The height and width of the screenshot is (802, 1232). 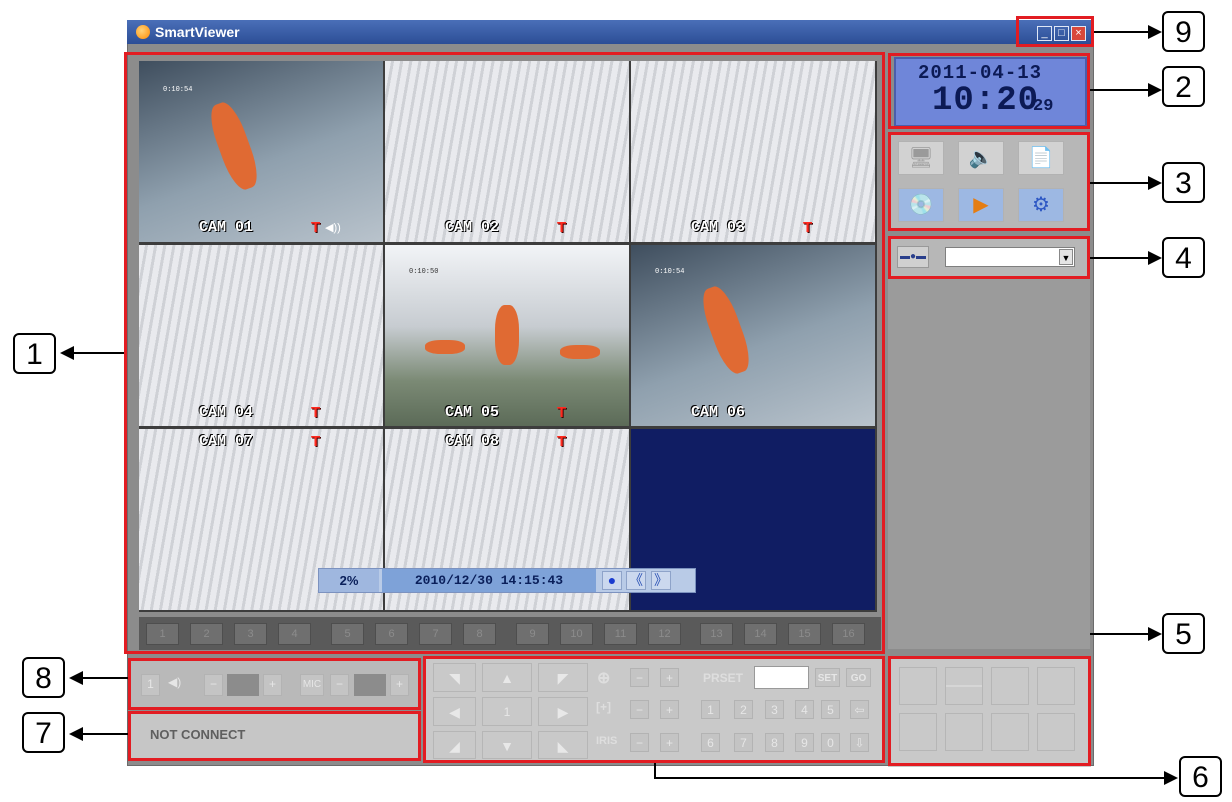 I want to click on callout-1: 1, so click(x=34, y=353).